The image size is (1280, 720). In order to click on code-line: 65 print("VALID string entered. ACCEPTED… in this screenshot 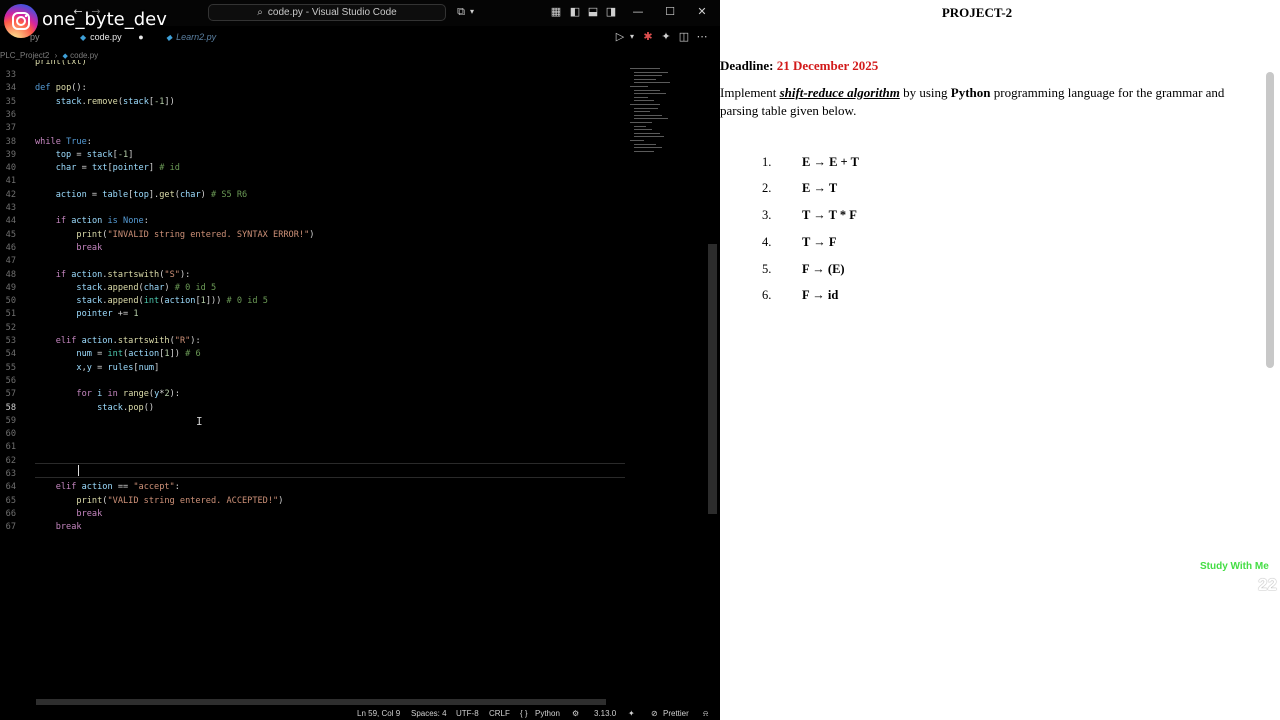, I will do `click(313, 501)`.